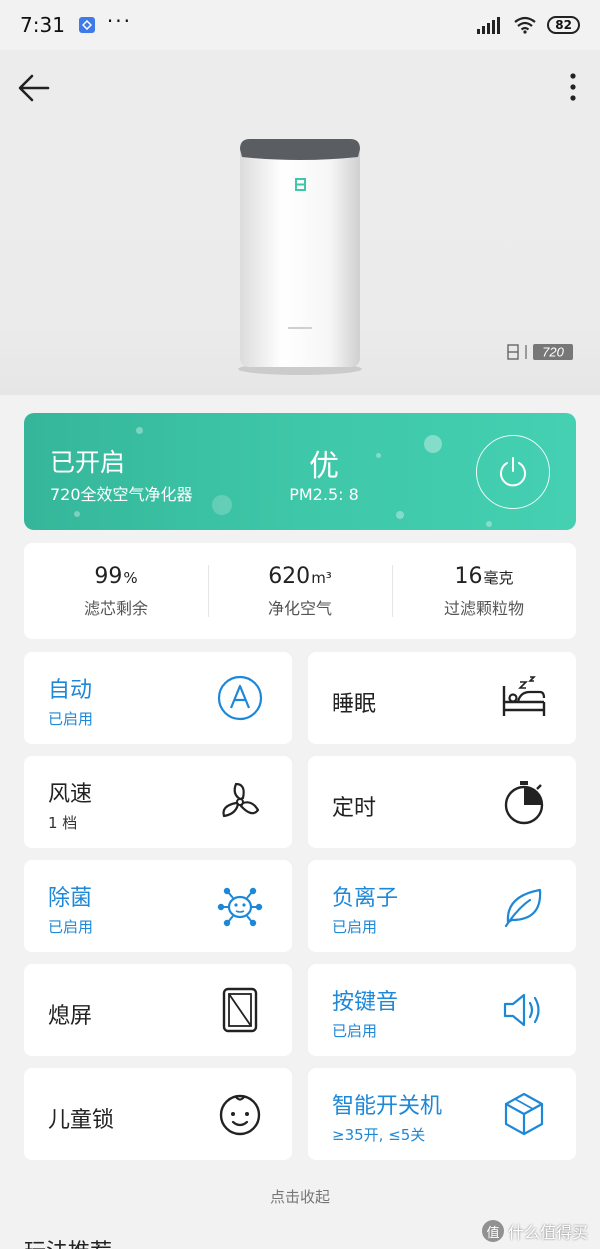 Image resolution: width=600 pixels, height=1249 pixels. I want to click on stat-label: 净化空气, so click(299, 608).